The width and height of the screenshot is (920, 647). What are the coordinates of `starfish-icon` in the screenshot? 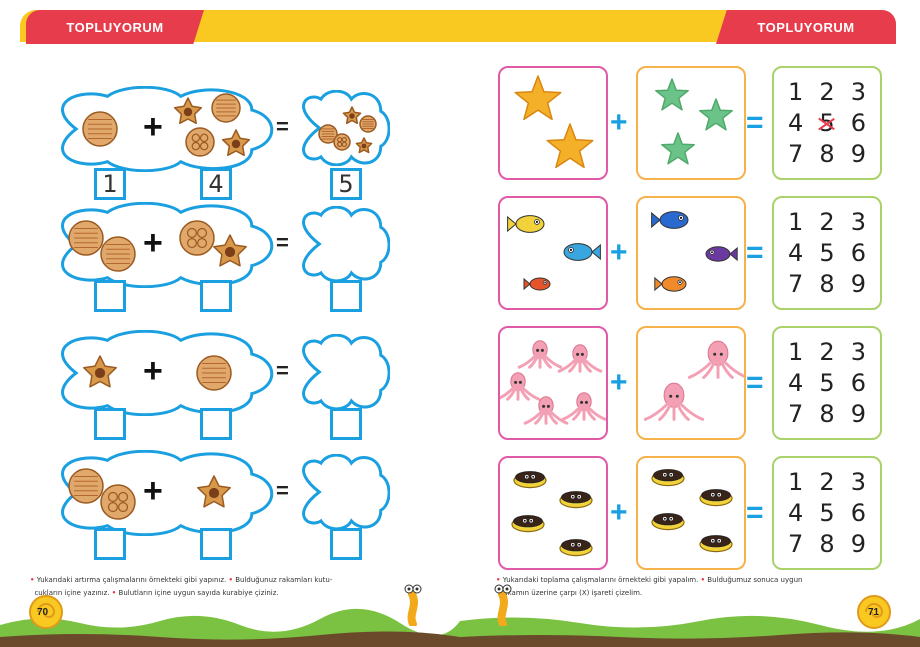 It's located at (672, 94).